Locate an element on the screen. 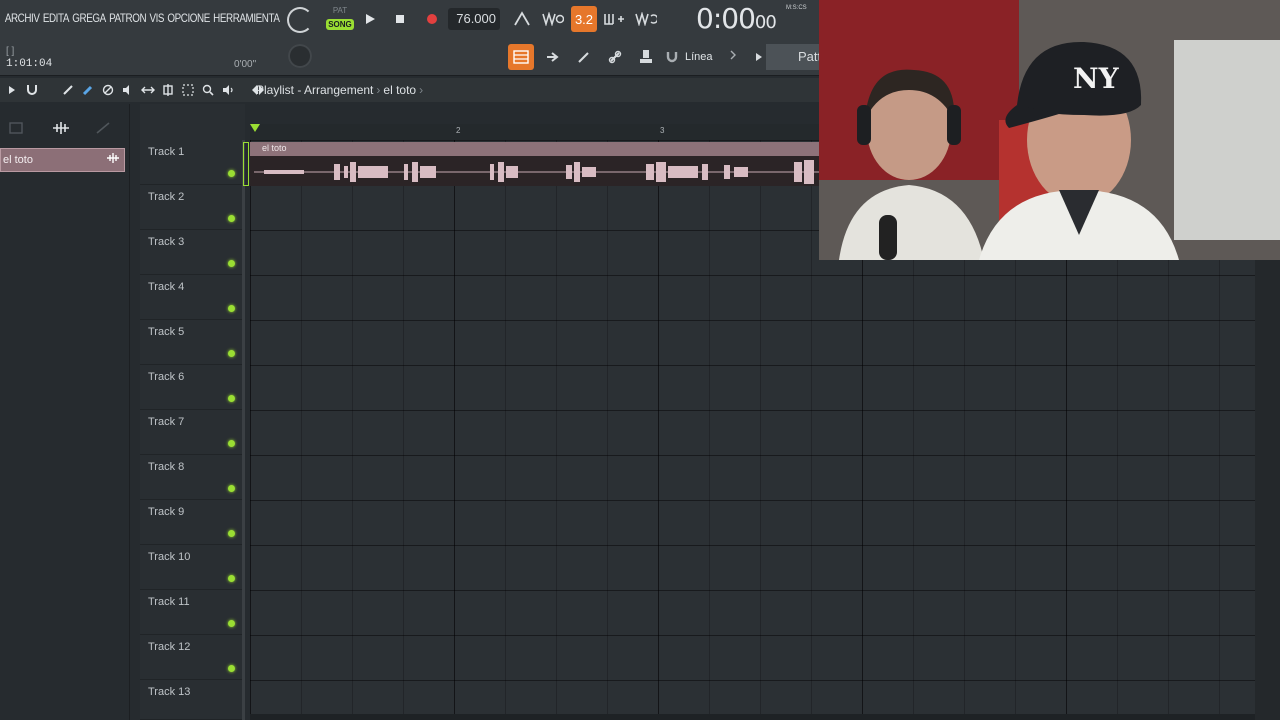 Image resolution: width=1280 pixels, height=720 pixels. metronome-icon is located at coordinates (522, 19).